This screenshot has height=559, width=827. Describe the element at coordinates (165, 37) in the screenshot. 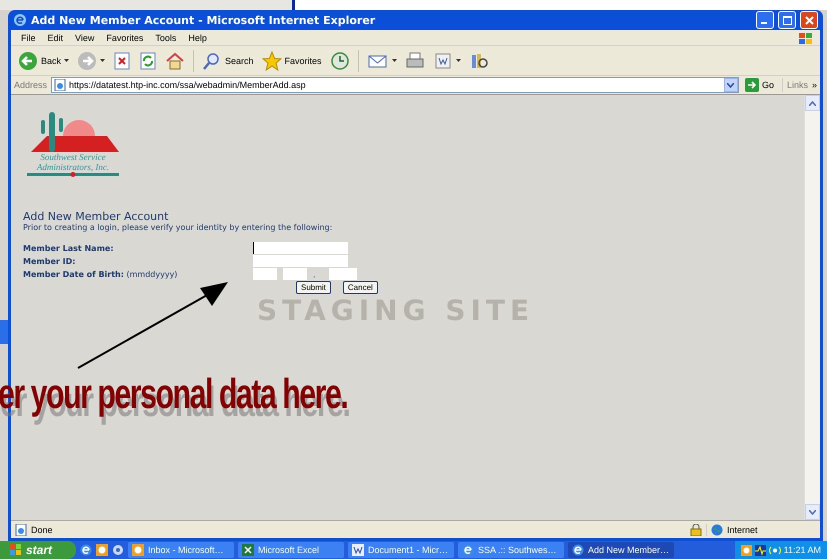

I see `menu-item: Tools` at that location.